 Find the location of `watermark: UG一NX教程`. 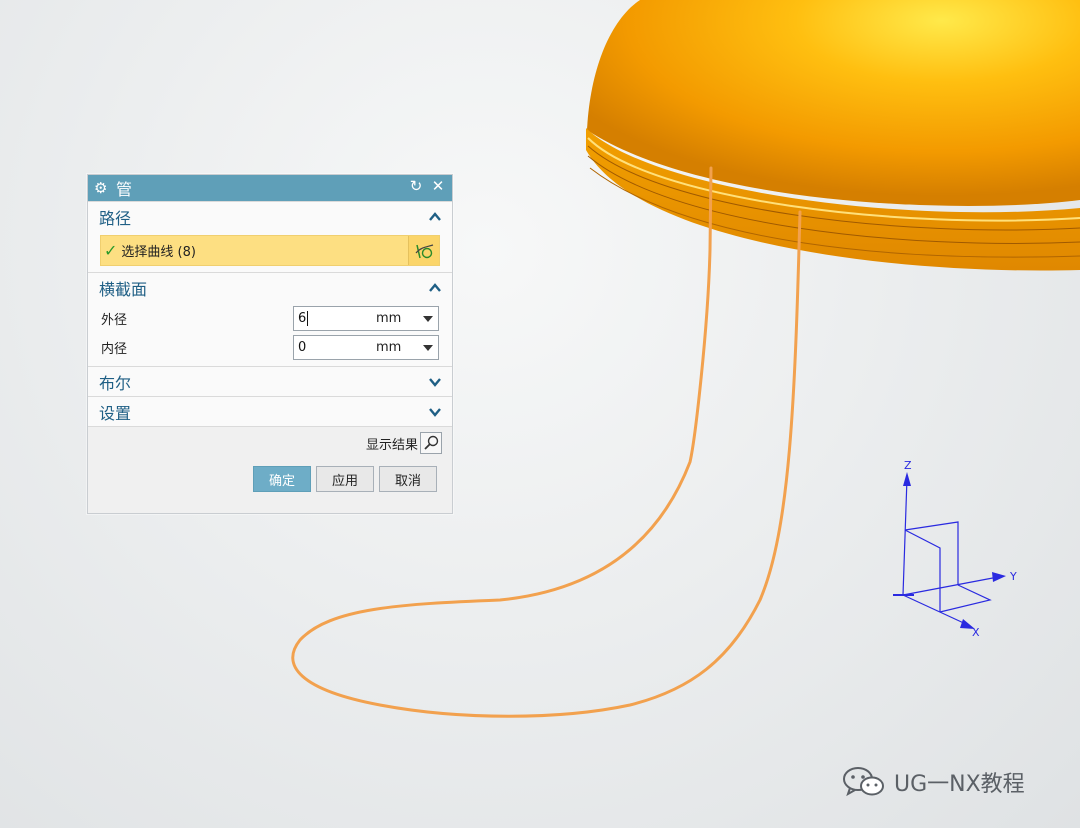

watermark: UG一NX教程 is located at coordinates (933, 782).